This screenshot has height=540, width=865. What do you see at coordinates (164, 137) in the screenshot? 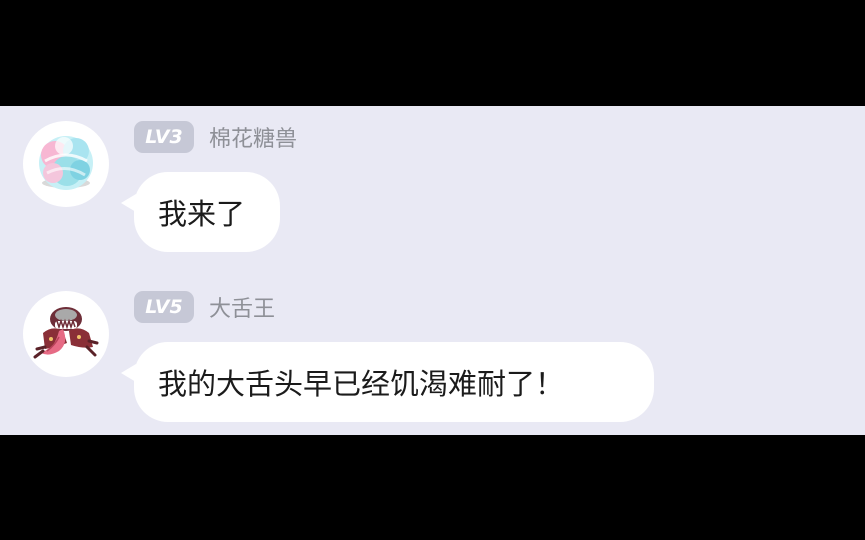
I see `level-badge: LV3` at bounding box center [164, 137].